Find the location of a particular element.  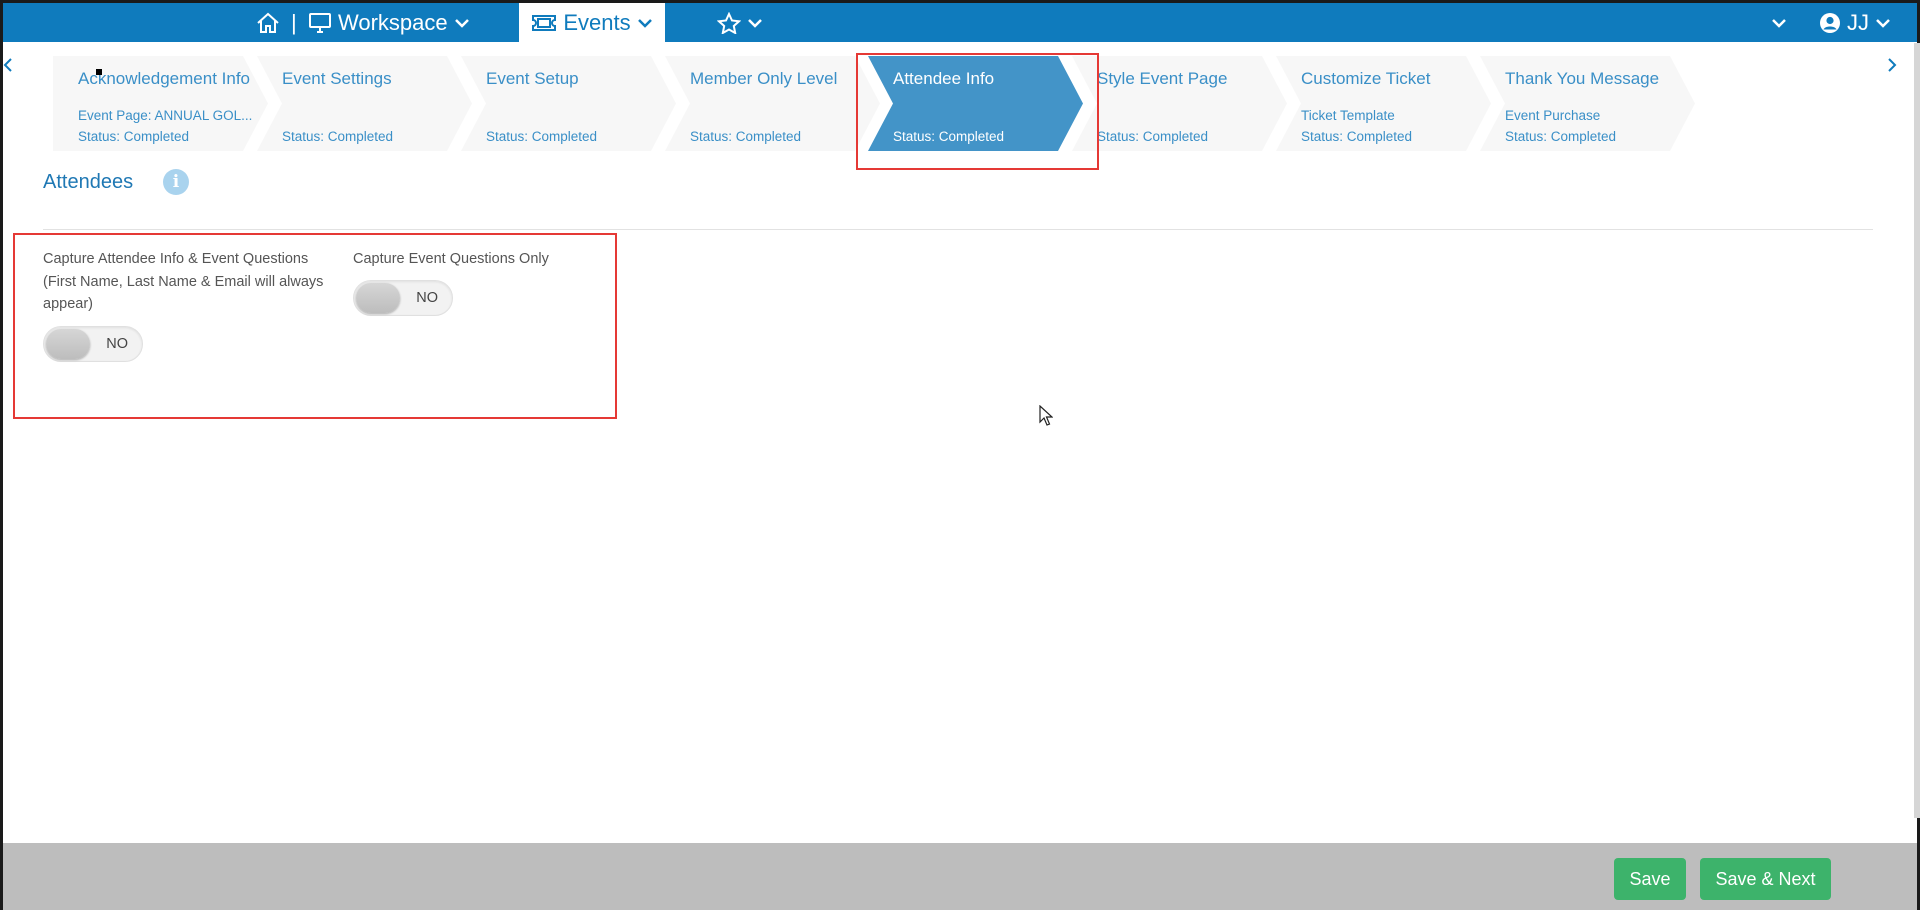

save-button: Save is located at coordinates (1650, 879).